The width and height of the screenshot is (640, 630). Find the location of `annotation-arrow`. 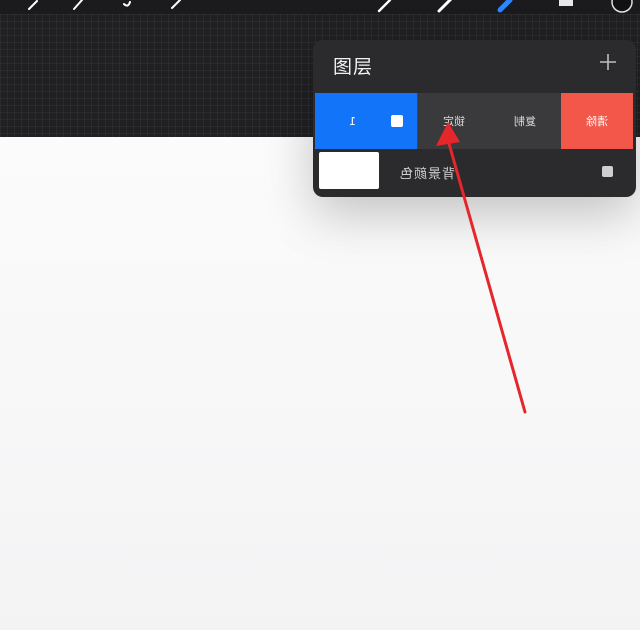

annotation-arrow is located at coordinates (481, 268).